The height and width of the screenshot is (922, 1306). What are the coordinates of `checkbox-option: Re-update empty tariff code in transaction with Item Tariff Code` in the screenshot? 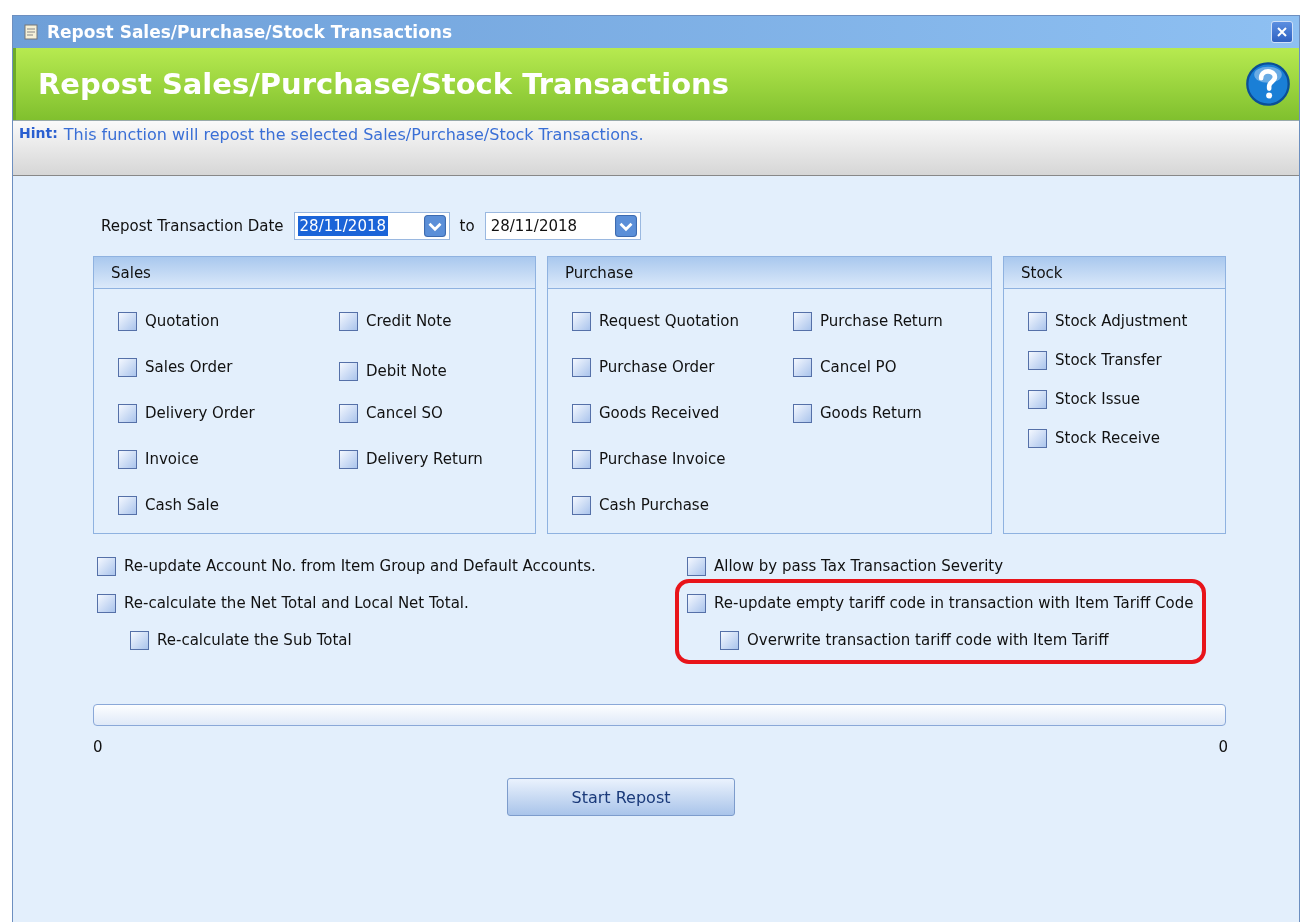 It's located at (940, 603).